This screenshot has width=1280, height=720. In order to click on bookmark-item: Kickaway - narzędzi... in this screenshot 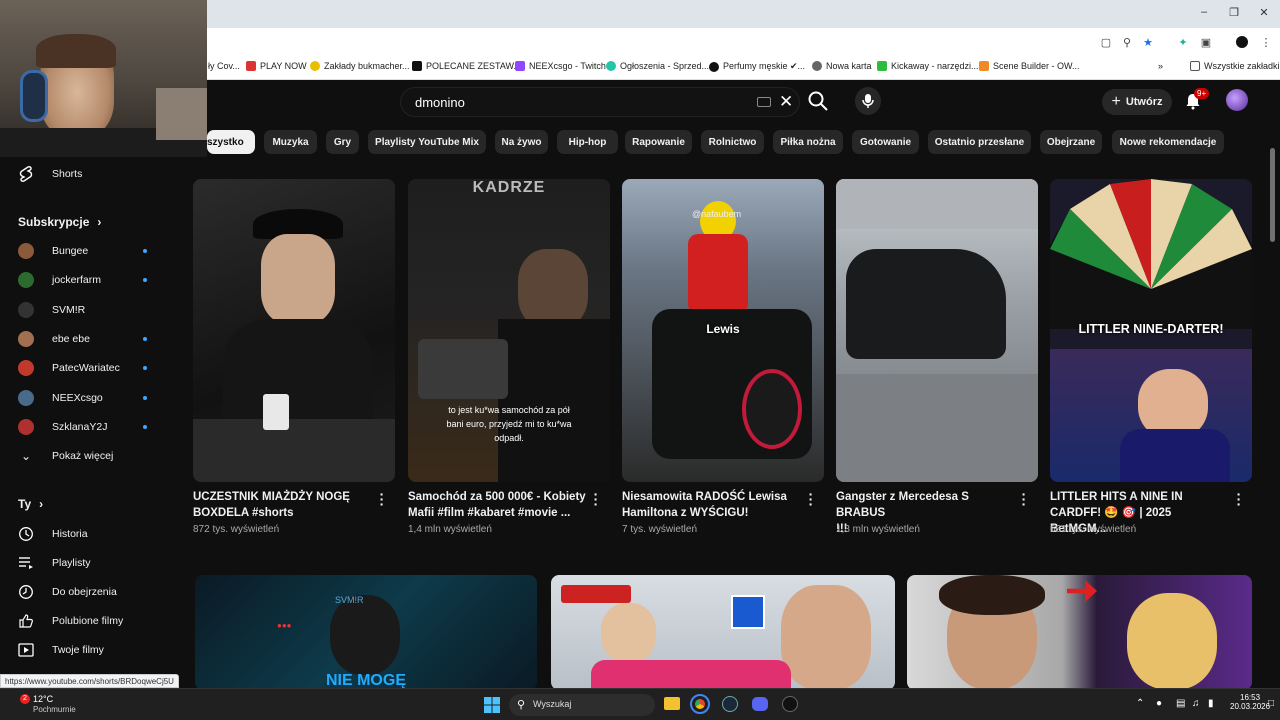, I will do `click(928, 66)`.